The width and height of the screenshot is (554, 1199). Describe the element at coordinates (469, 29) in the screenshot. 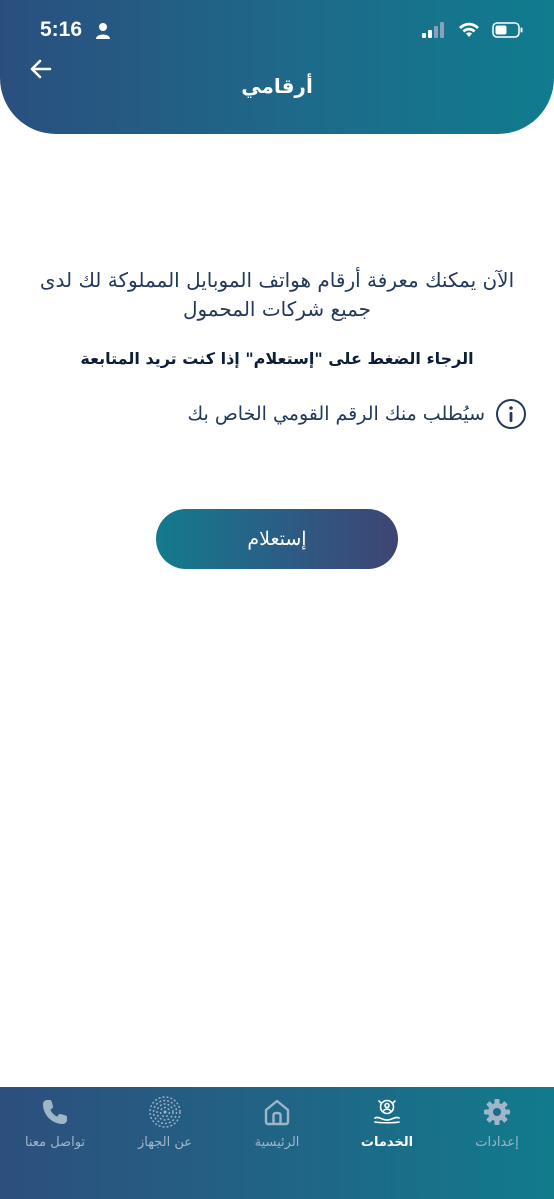

I see `wifi-icon` at that location.